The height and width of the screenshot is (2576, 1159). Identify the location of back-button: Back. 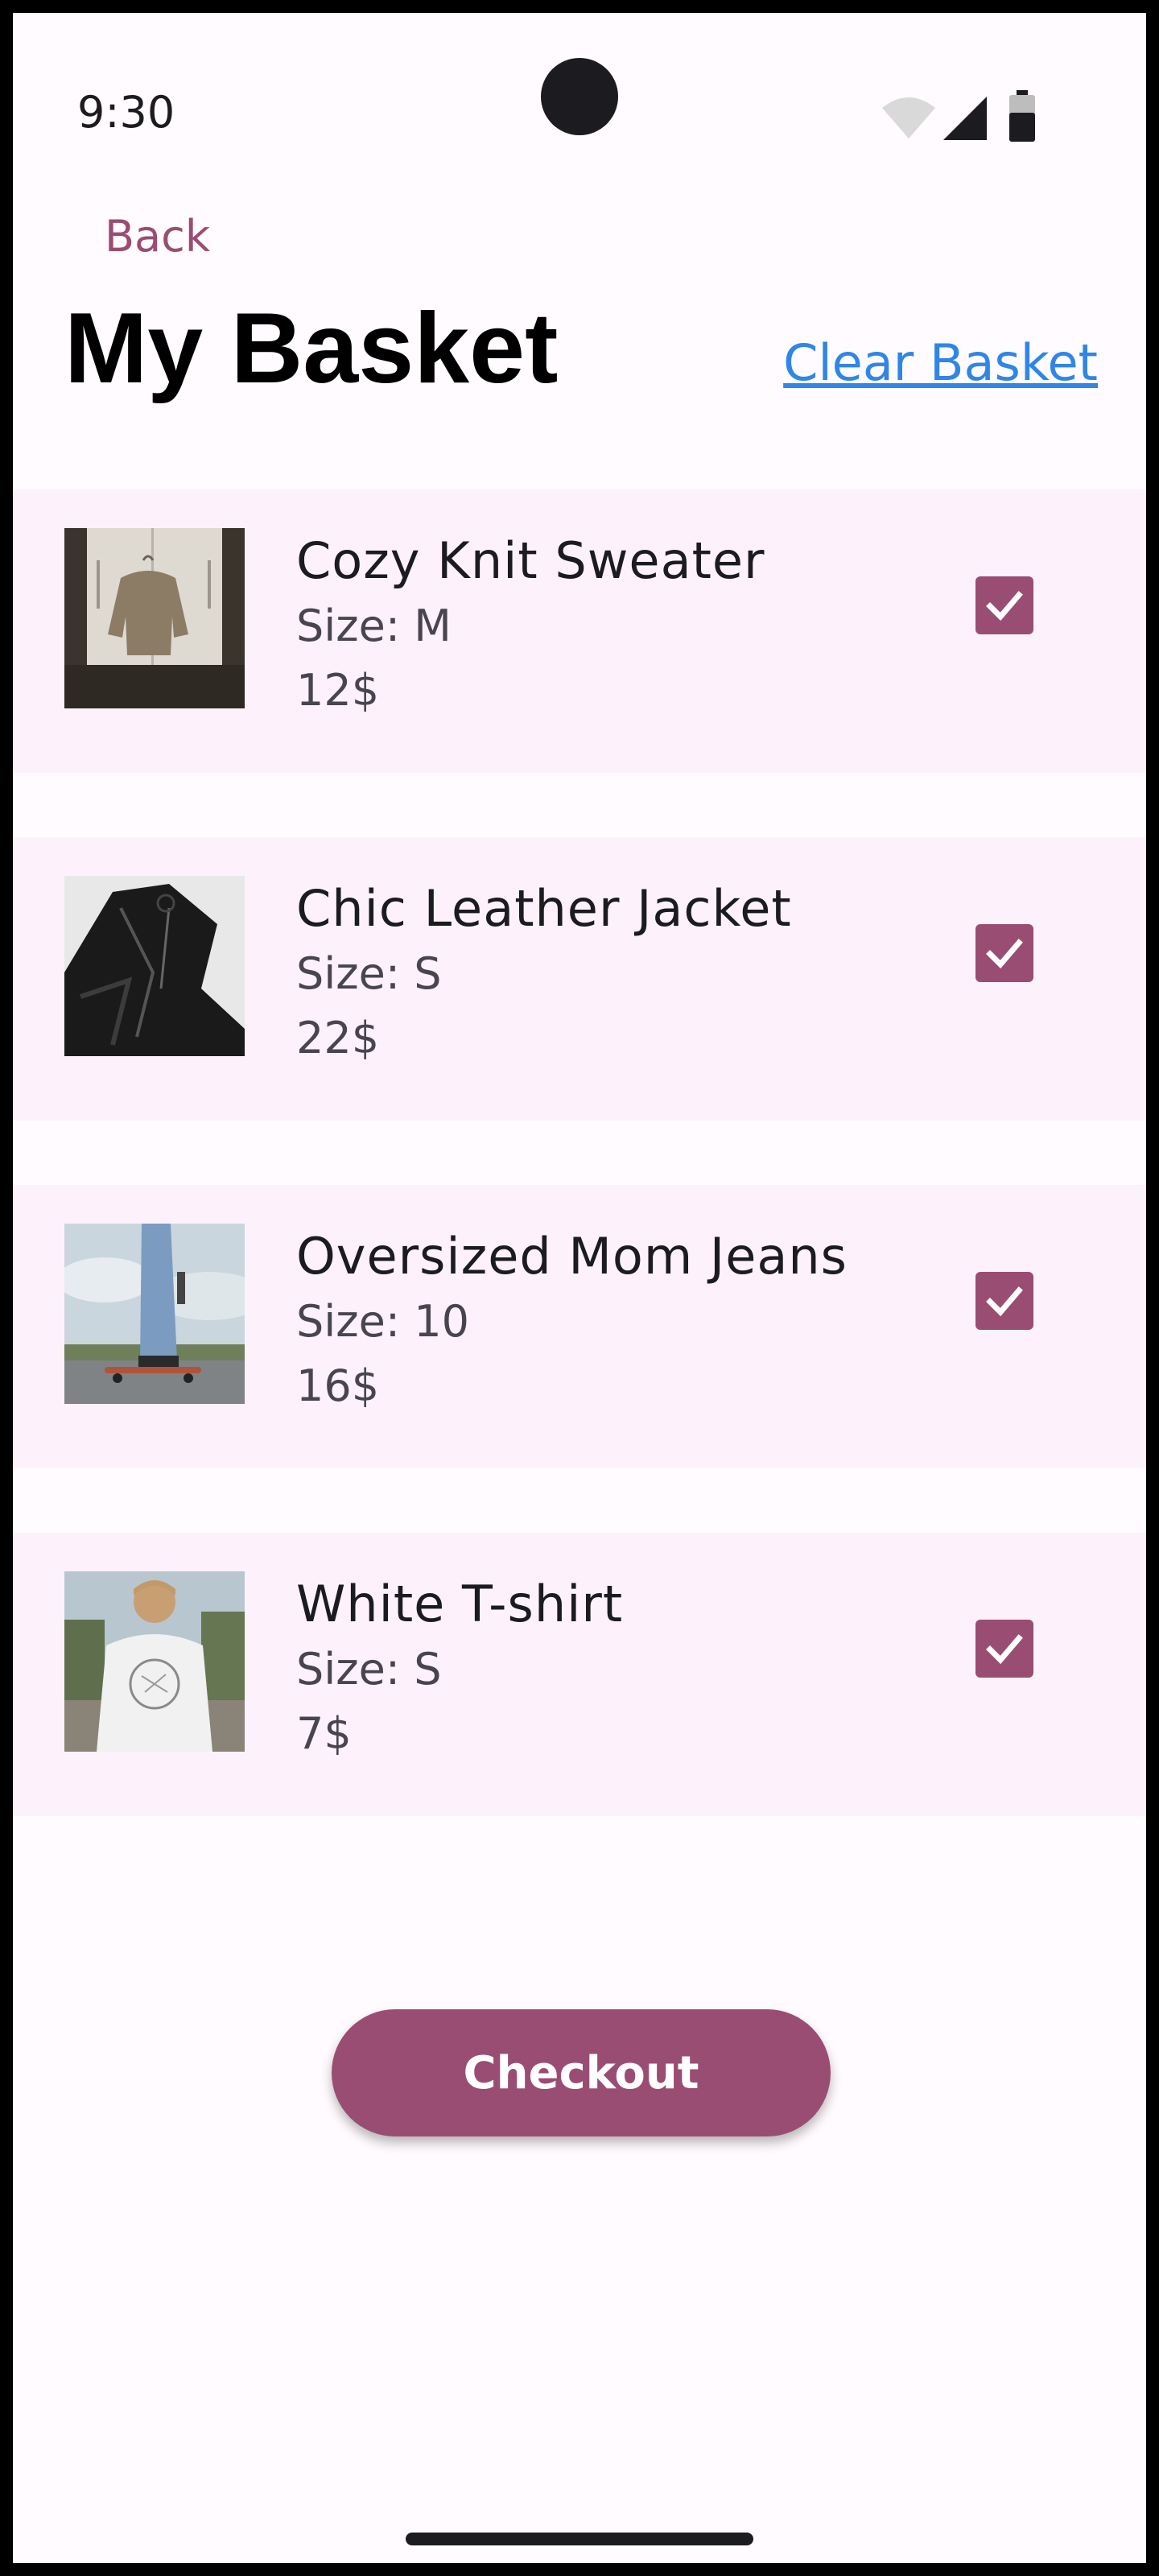
(157, 236).